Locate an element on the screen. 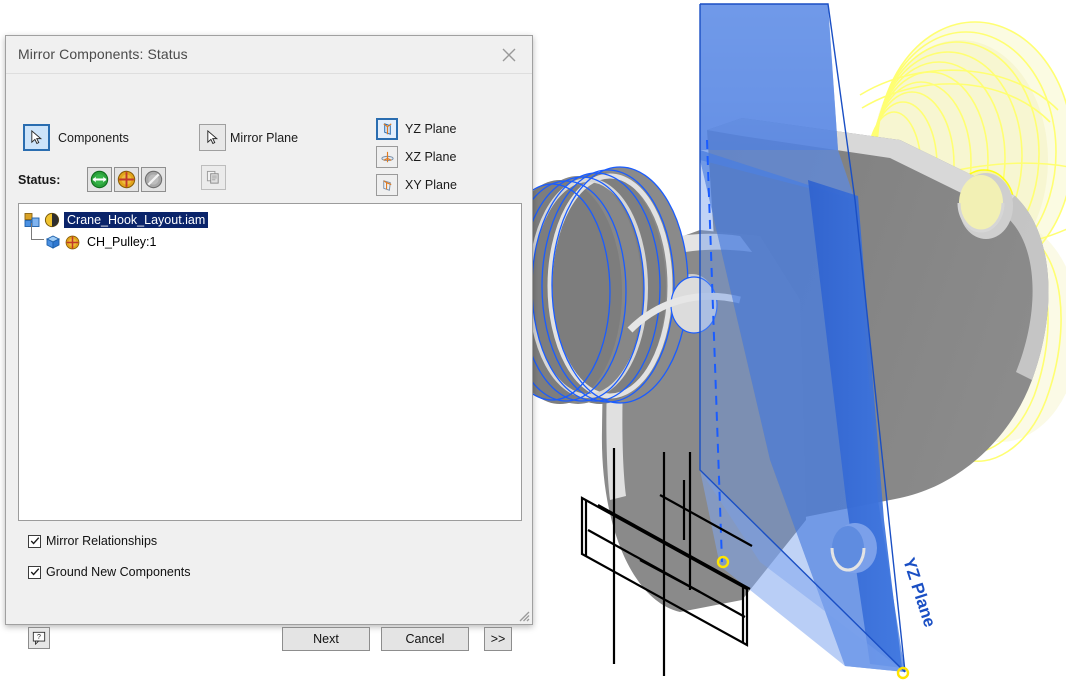  tree-row: CH_Pulley:1 is located at coordinates (270, 238).